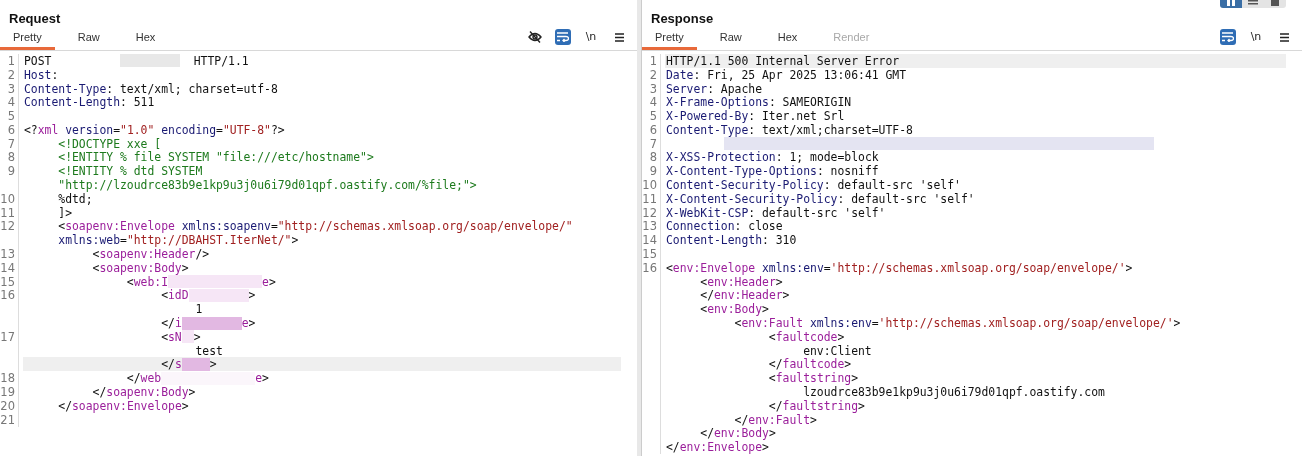 This screenshot has height=456, width=1302. I want to click on line-number: 1, so click(11, 60).